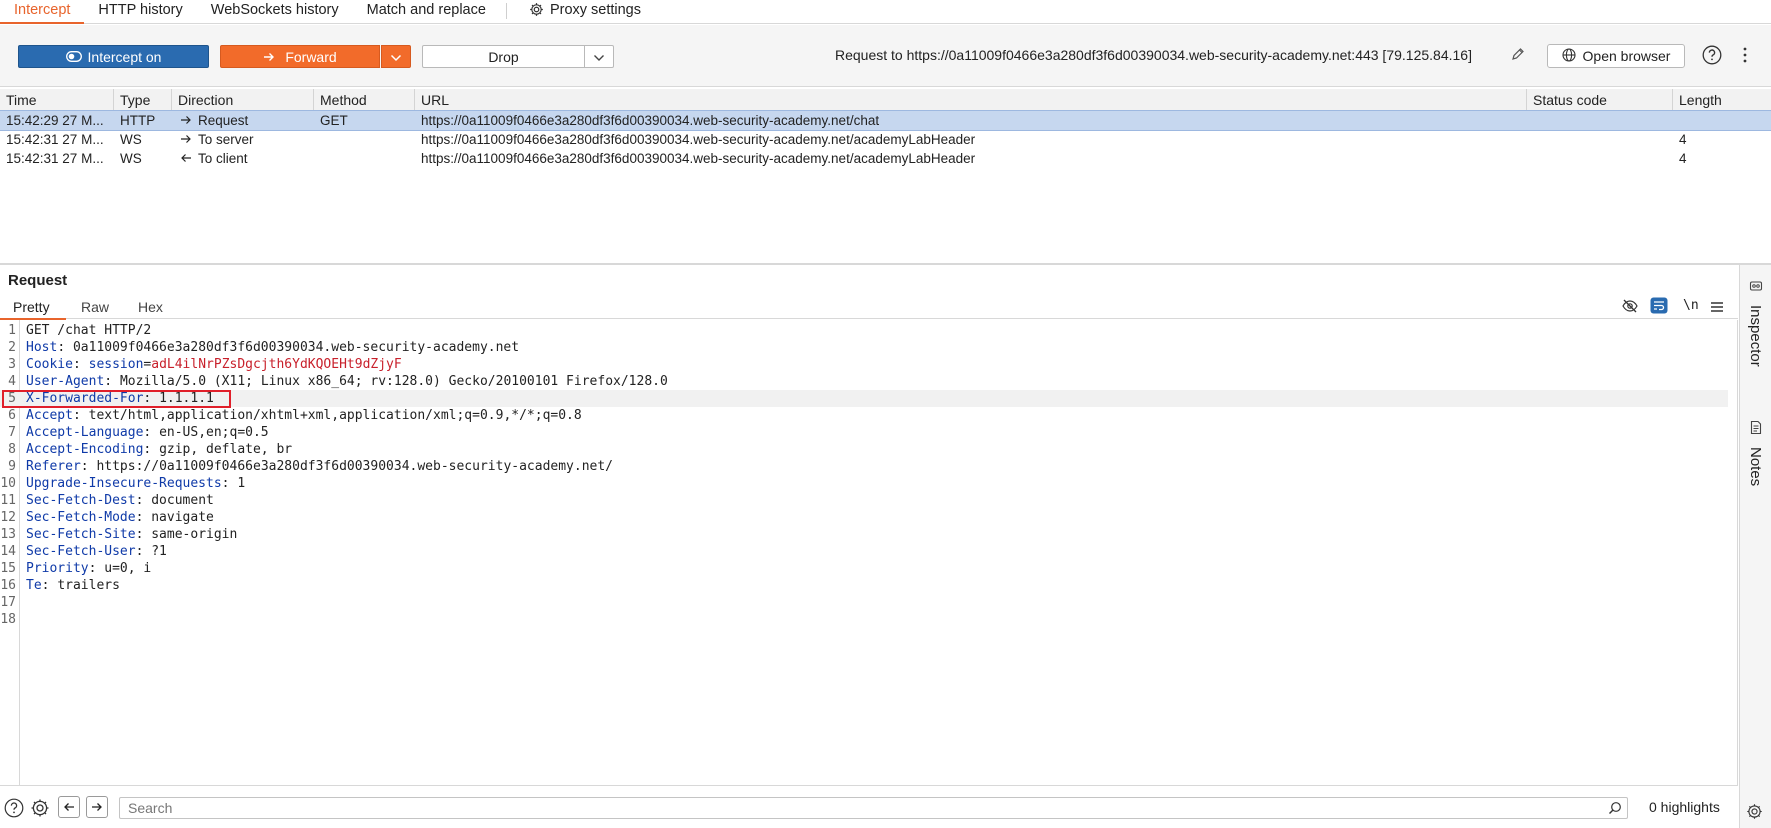 The height and width of the screenshot is (828, 1771). I want to click on cookie-value: adL4ilNrPZsDgcjth6YdKQOEHt9dZjyF, so click(276, 364).